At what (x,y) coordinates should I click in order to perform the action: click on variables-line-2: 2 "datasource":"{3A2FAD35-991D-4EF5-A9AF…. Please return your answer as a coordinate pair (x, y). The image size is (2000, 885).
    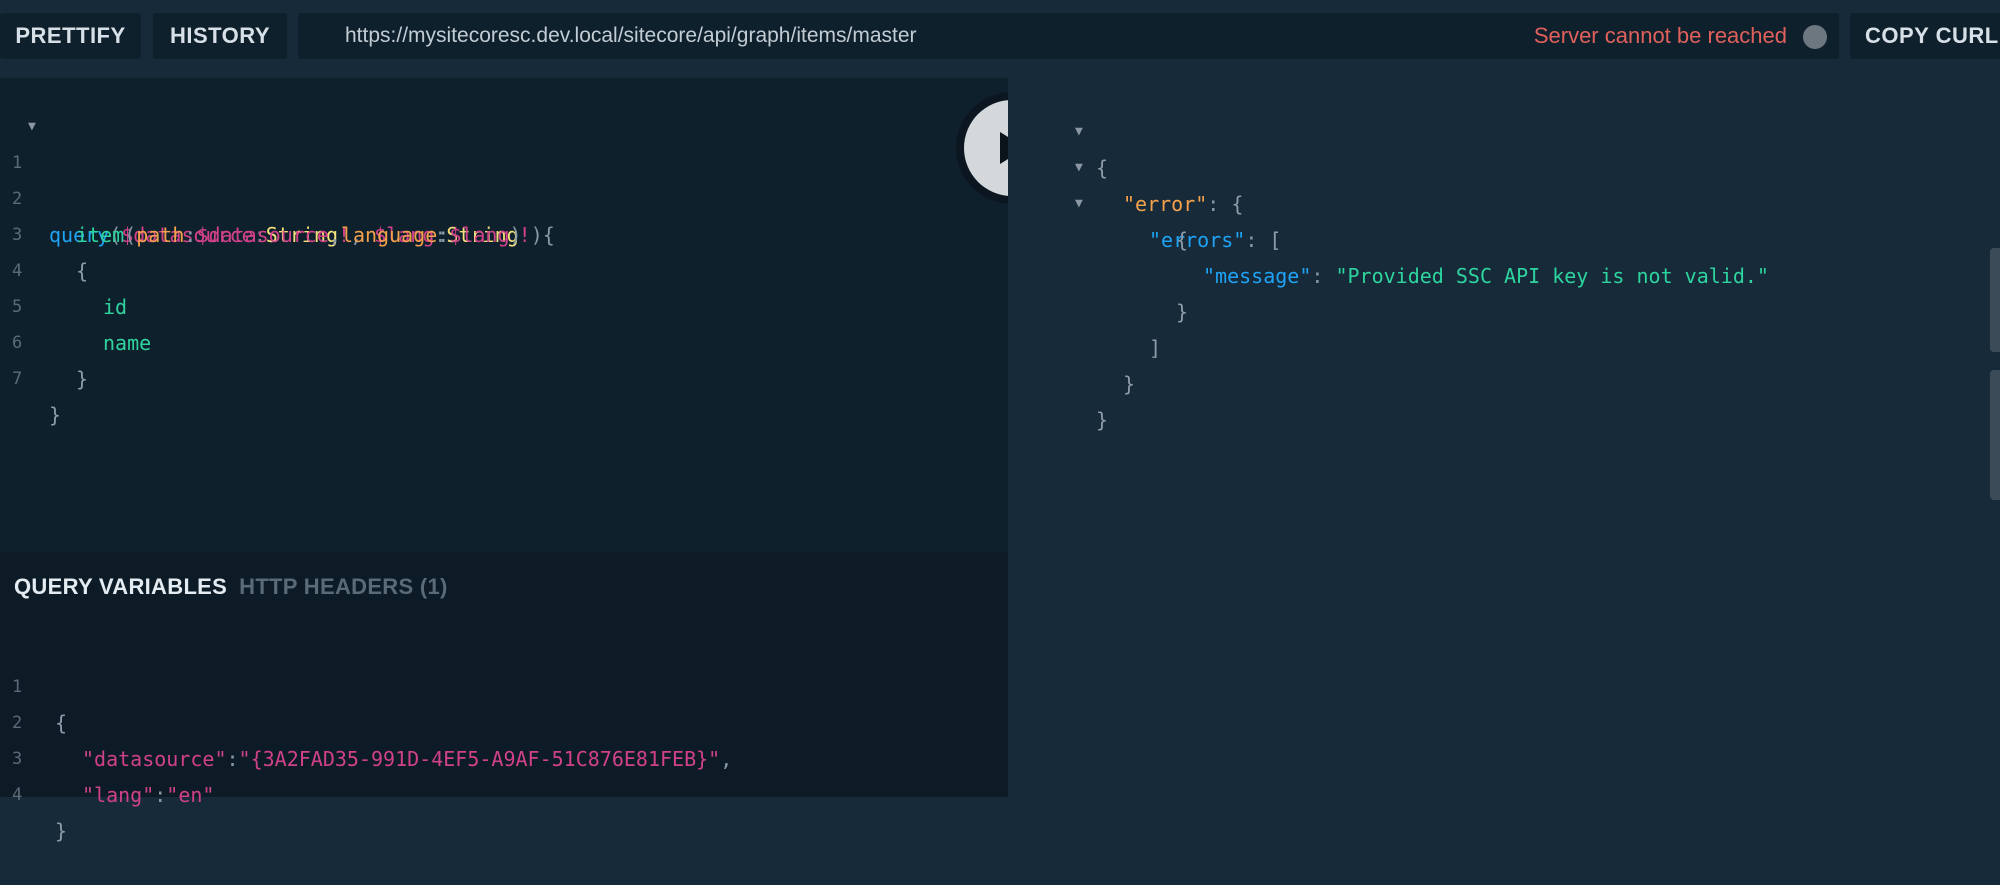
    Looking at the image, I should click on (372, 742).